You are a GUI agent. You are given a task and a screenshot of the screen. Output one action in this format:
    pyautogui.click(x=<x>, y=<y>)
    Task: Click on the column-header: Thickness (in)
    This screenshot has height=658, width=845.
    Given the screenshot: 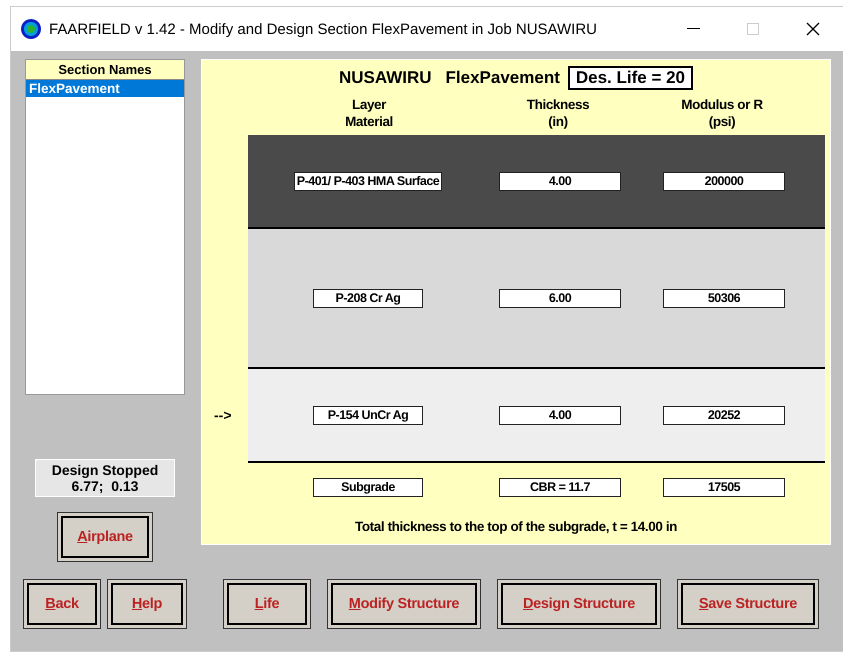 What is the action you would take?
    pyautogui.click(x=558, y=113)
    